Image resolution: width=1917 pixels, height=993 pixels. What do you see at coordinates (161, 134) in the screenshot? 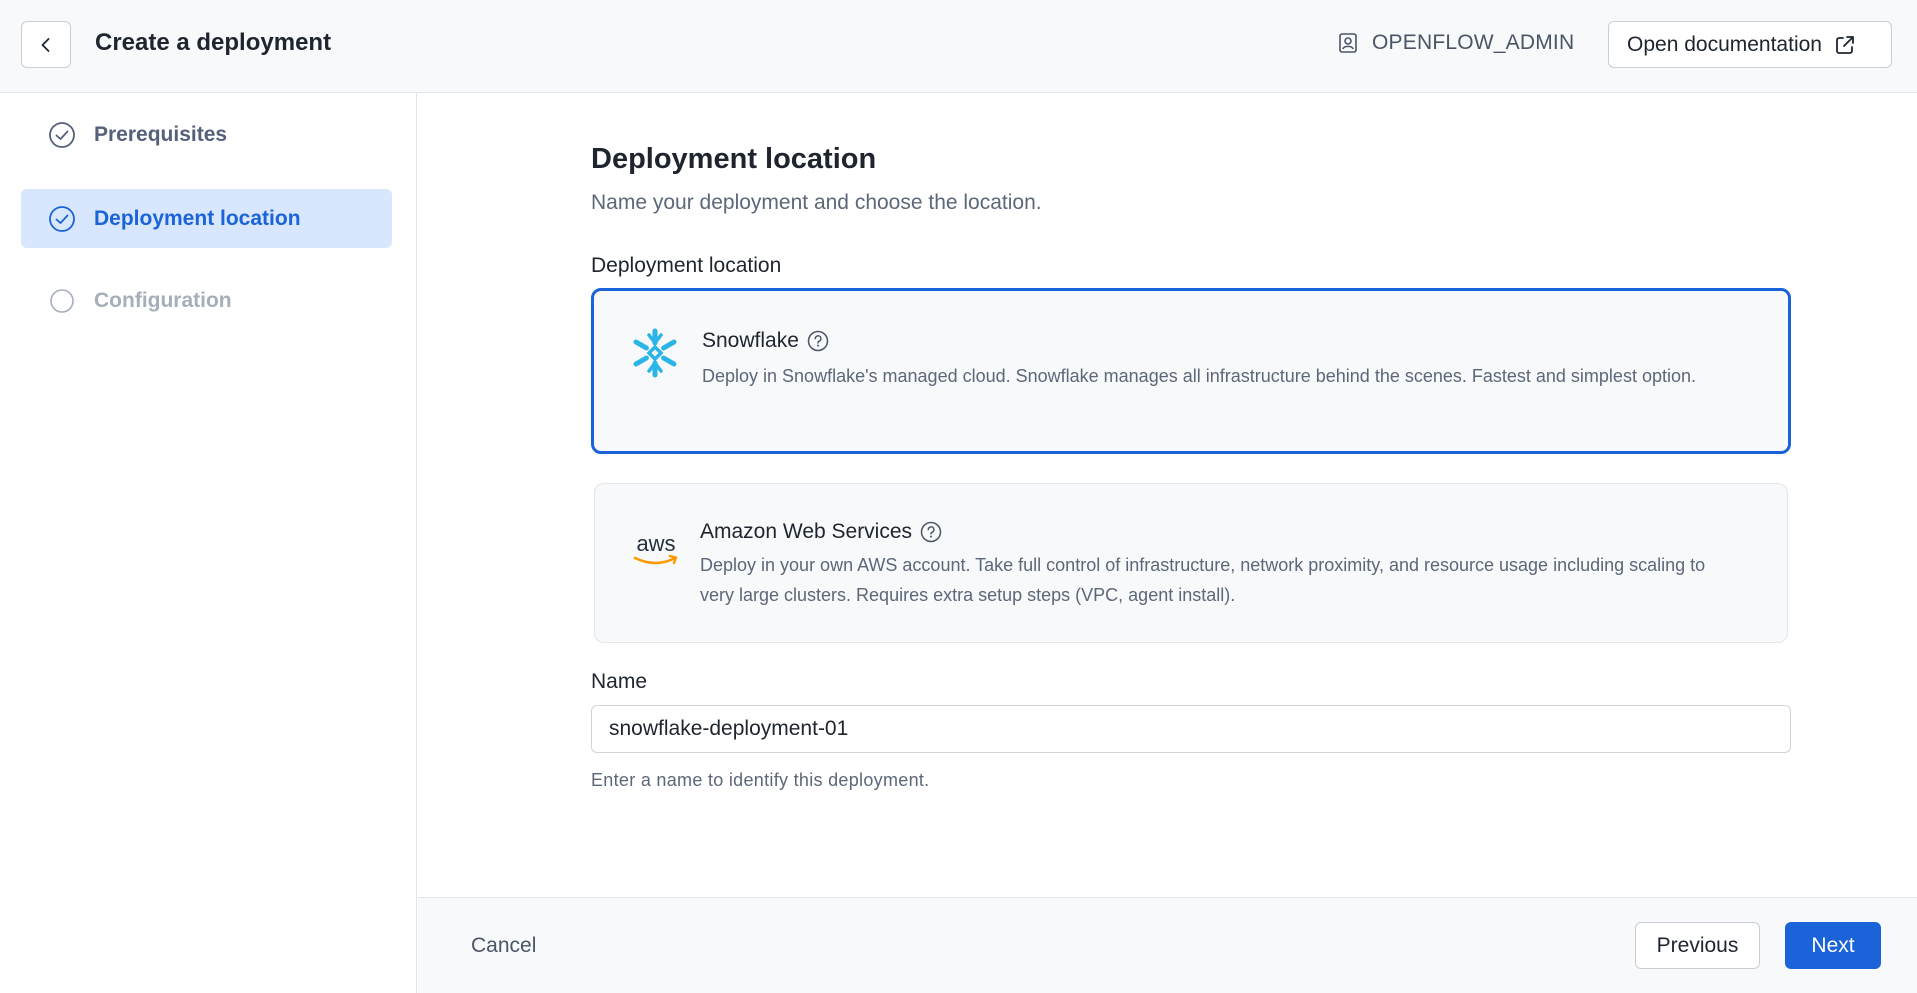
I see `step-label: Prerequisites` at bounding box center [161, 134].